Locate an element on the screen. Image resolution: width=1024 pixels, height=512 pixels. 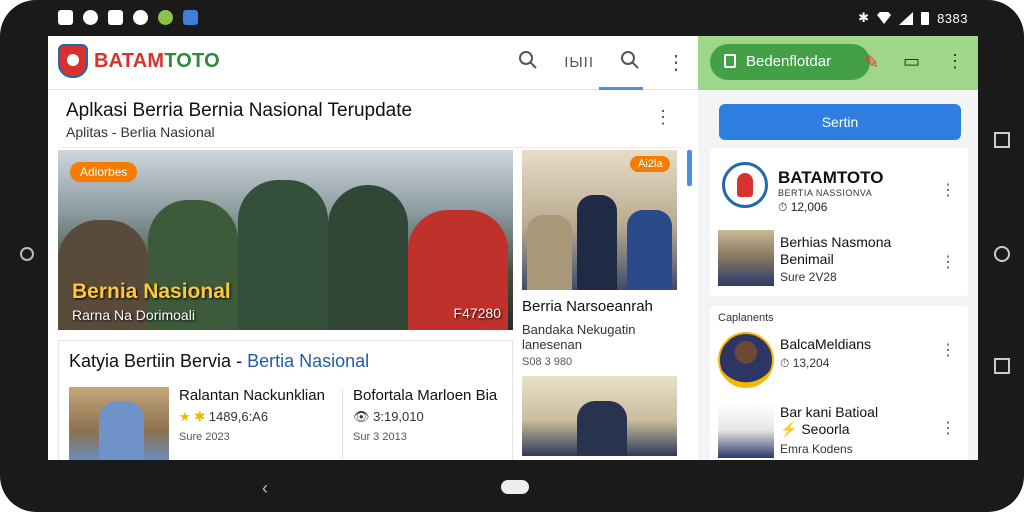
pill-label: Bedenflotdar is located at coordinates (789, 61).